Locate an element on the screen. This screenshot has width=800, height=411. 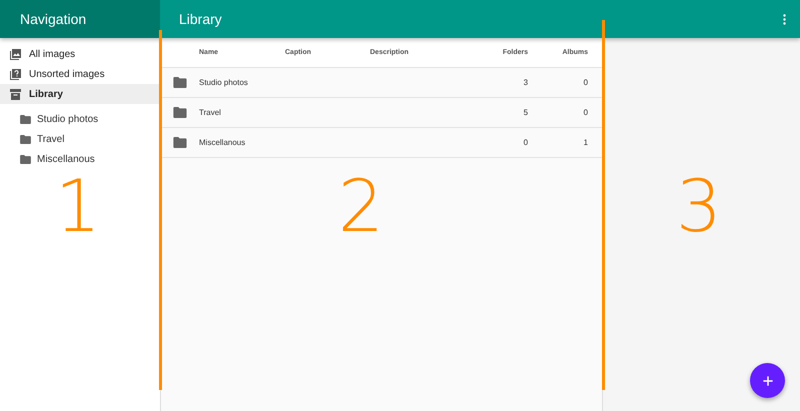
plus-icon is located at coordinates (767, 381).